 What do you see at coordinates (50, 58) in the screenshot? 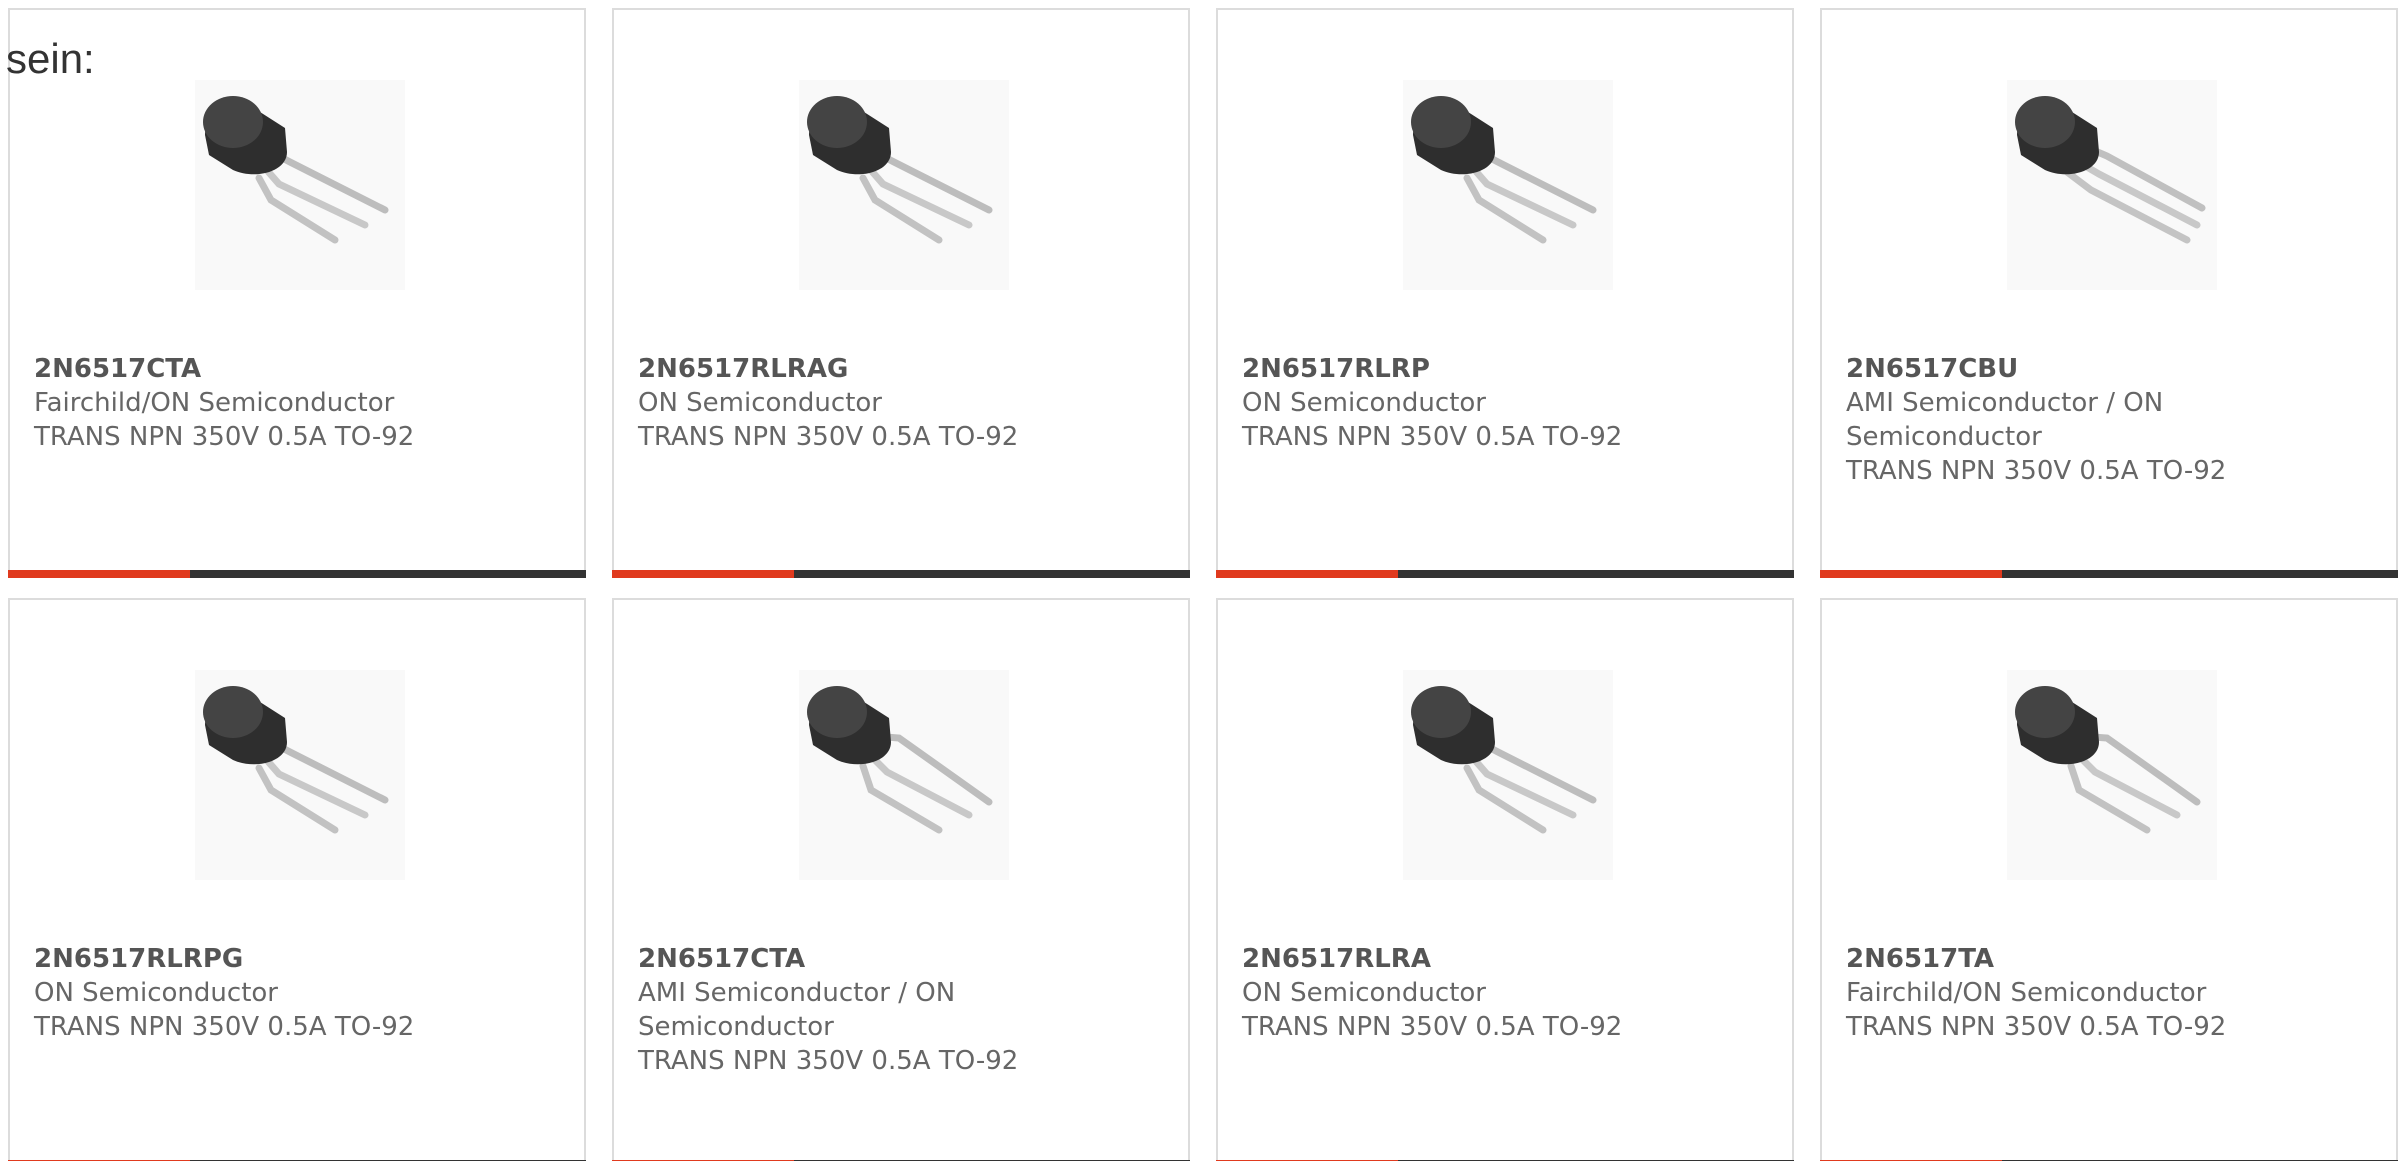
I see `intro-text: sein:` at bounding box center [50, 58].